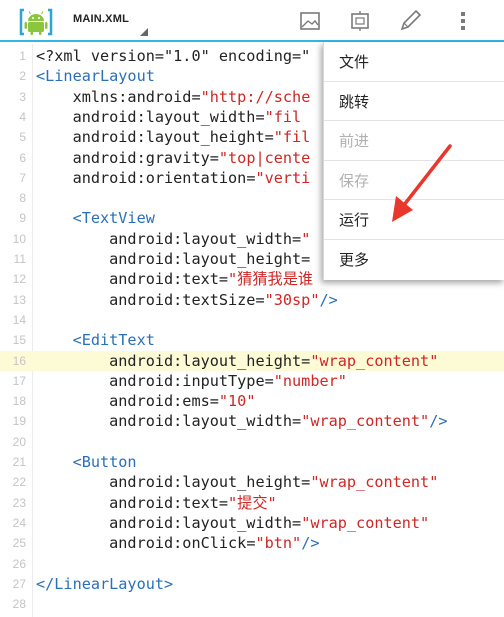 The image size is (504, 617). Describe the element at coordinates (19, 340) in the screenshot. I see `line-number: 15` at that location.